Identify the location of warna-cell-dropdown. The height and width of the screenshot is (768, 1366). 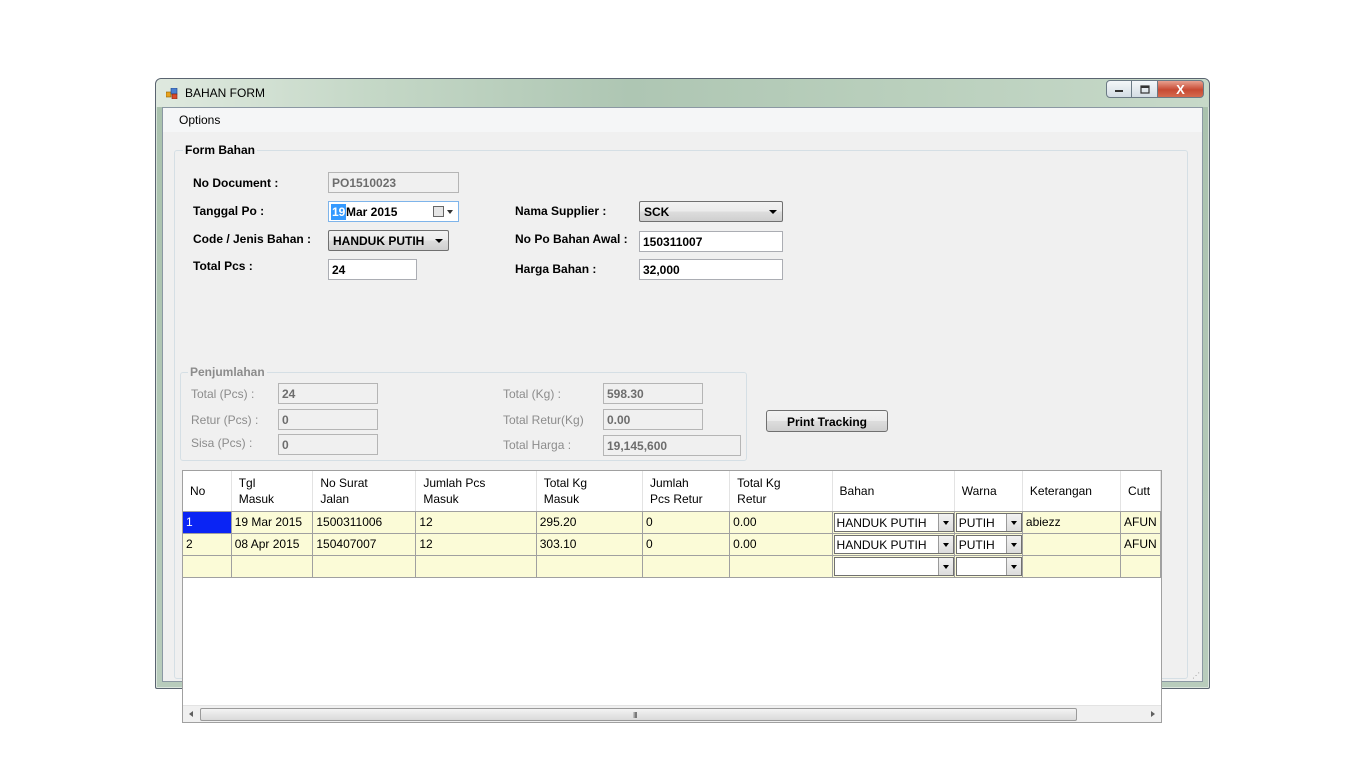
(988, 566).